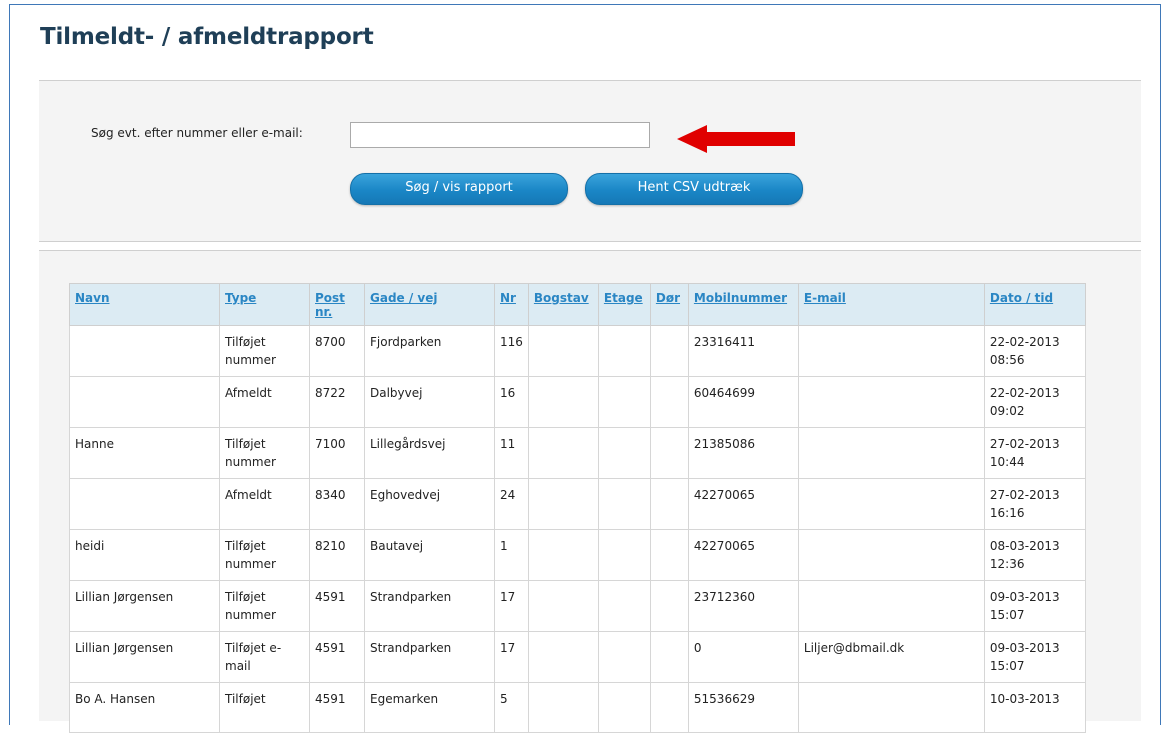  I want to click on cell-dato: 27-02-2013 16:16, so click(1034, 504).